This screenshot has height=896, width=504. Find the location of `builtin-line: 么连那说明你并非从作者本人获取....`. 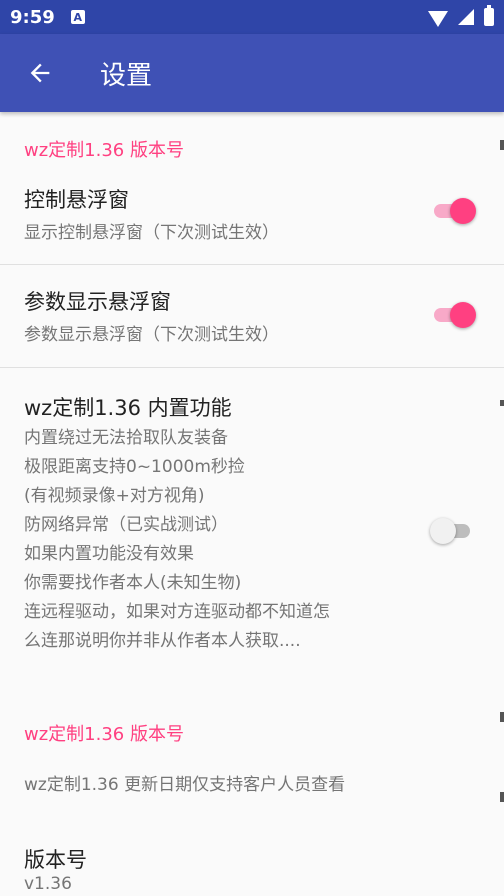

builtin-line: 么连那说明你并非从作者本人获取.... is located at coordinates (162, 641).